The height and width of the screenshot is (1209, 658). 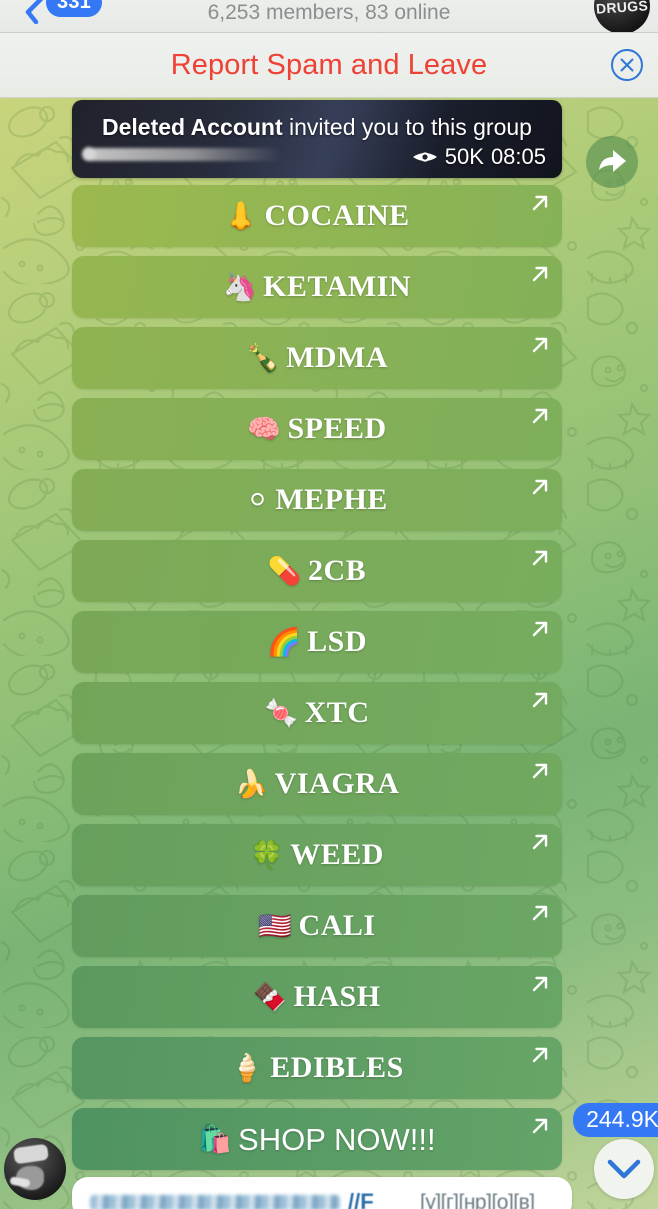 I want to click on inviter-name: Deleted Account, so click(x=192, y=127).